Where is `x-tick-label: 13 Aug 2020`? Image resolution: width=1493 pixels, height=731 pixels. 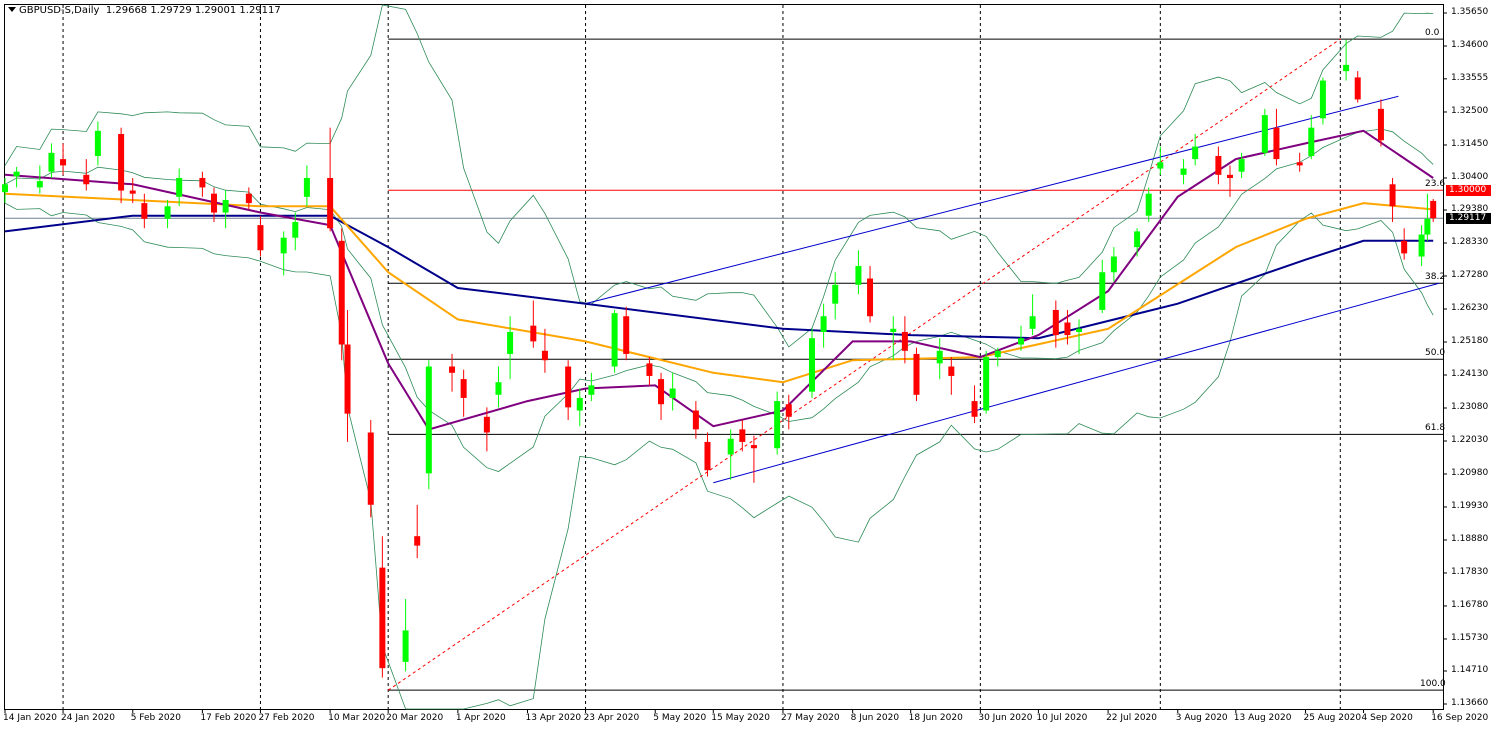
x-tick-label: 13 Aug 2020 is located at coordinates (1262, 718).